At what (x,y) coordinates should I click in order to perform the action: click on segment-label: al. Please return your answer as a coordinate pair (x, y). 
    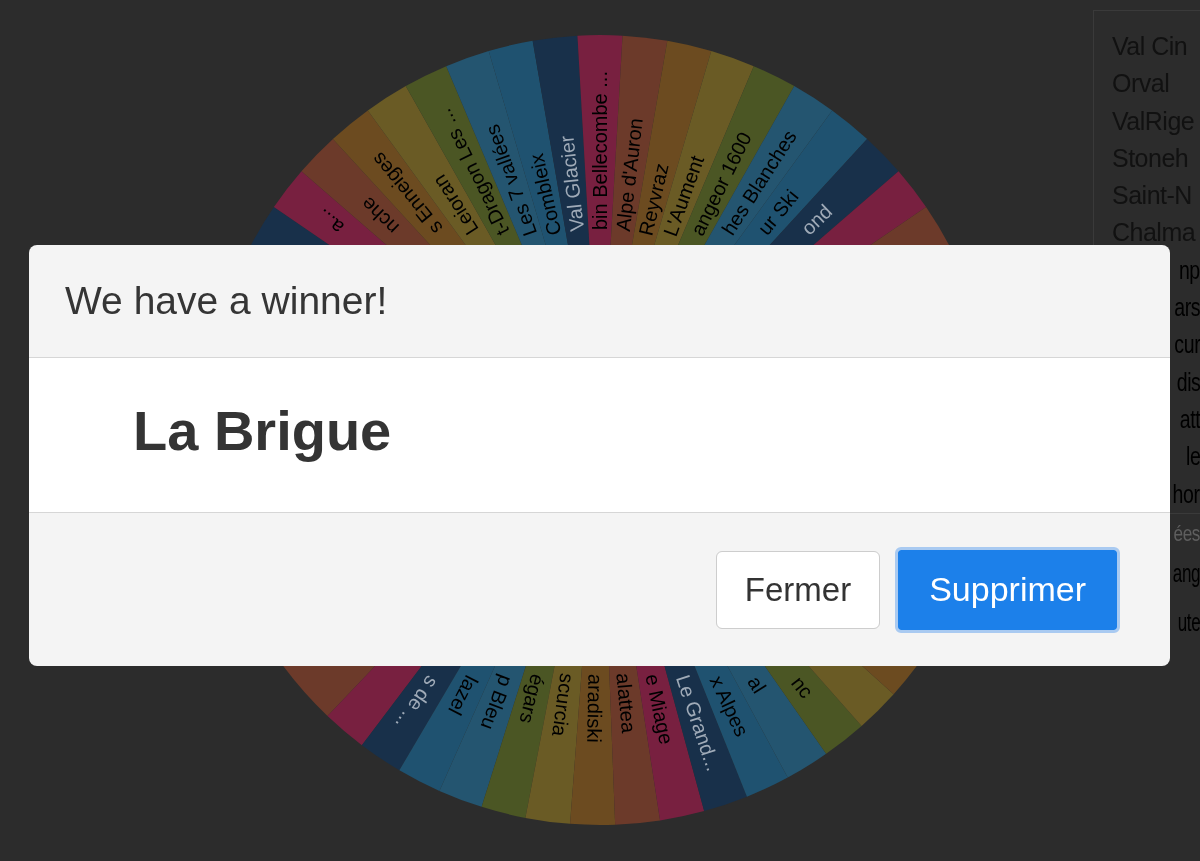
    Looking at the image, I should click on (757, 684).